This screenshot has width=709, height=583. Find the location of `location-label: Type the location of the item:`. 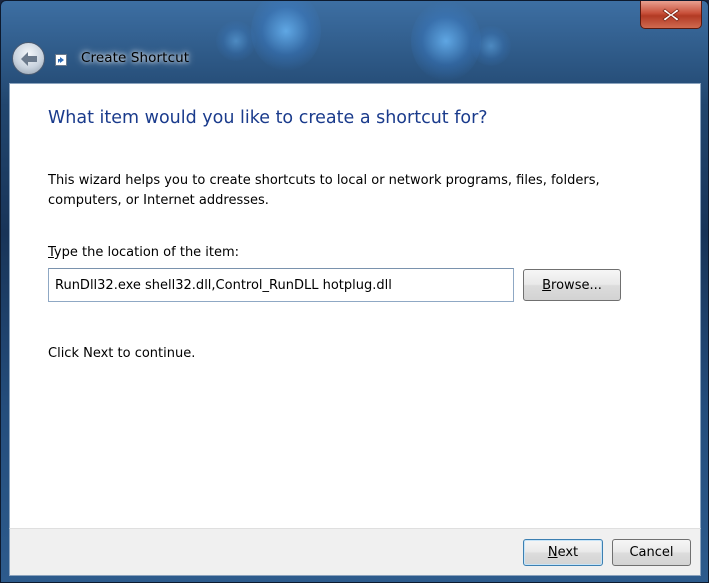

location-label: Type the location of the item: is located at coordinates (143, 252).